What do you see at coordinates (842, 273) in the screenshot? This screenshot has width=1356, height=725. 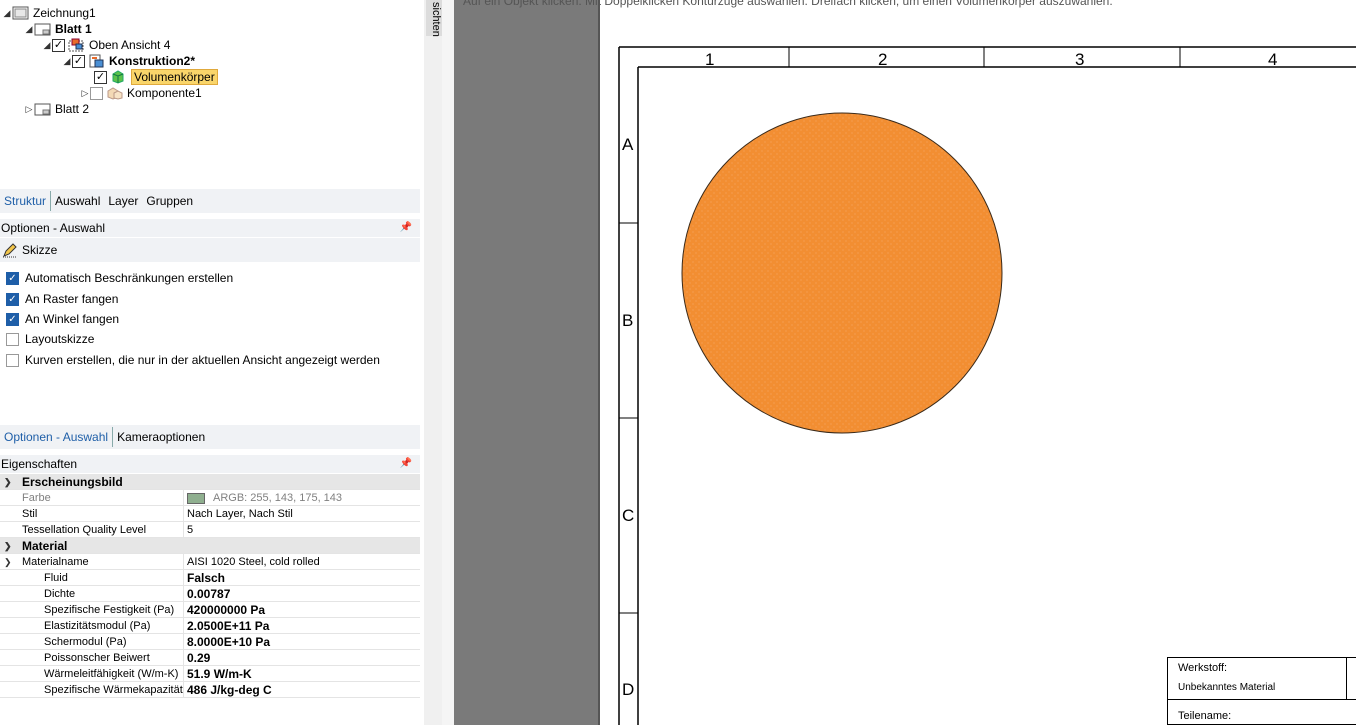 I see `solid-body-circle` at bounding box center [842, 273].